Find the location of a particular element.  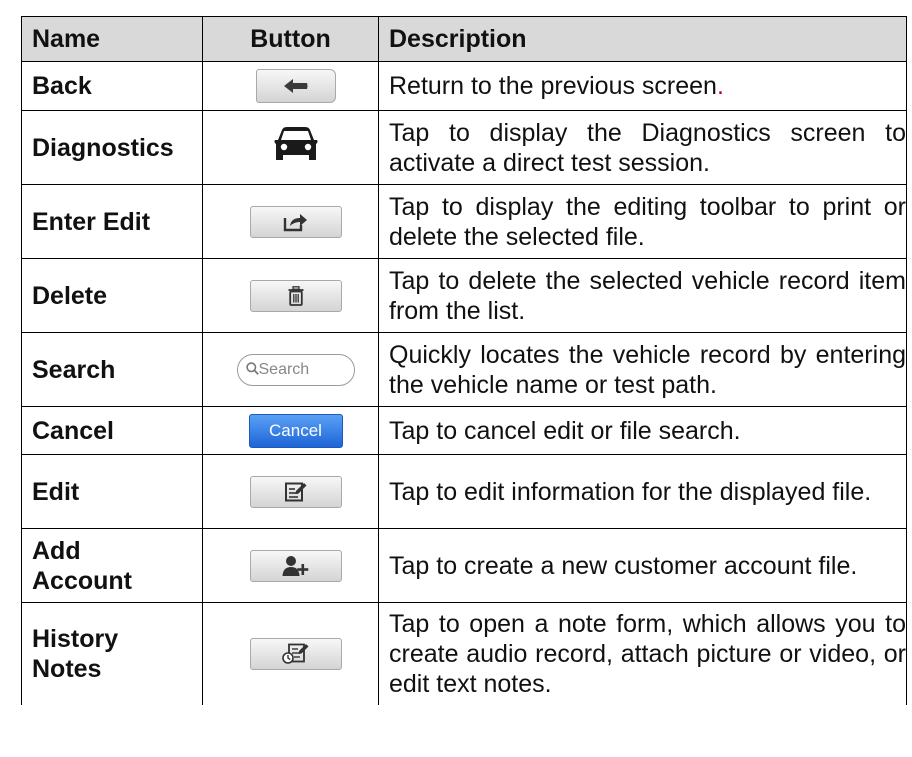

search-input: Search is located at coordinates (295, 369).